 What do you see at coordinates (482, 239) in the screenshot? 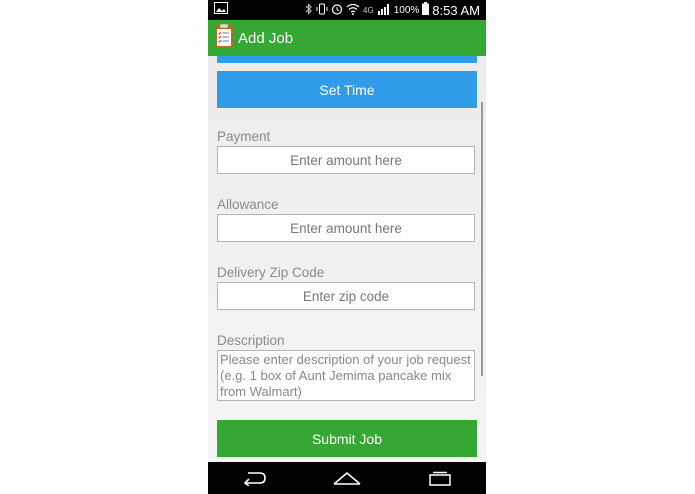
I see `scrollbar` at bounding box center [482, 239].